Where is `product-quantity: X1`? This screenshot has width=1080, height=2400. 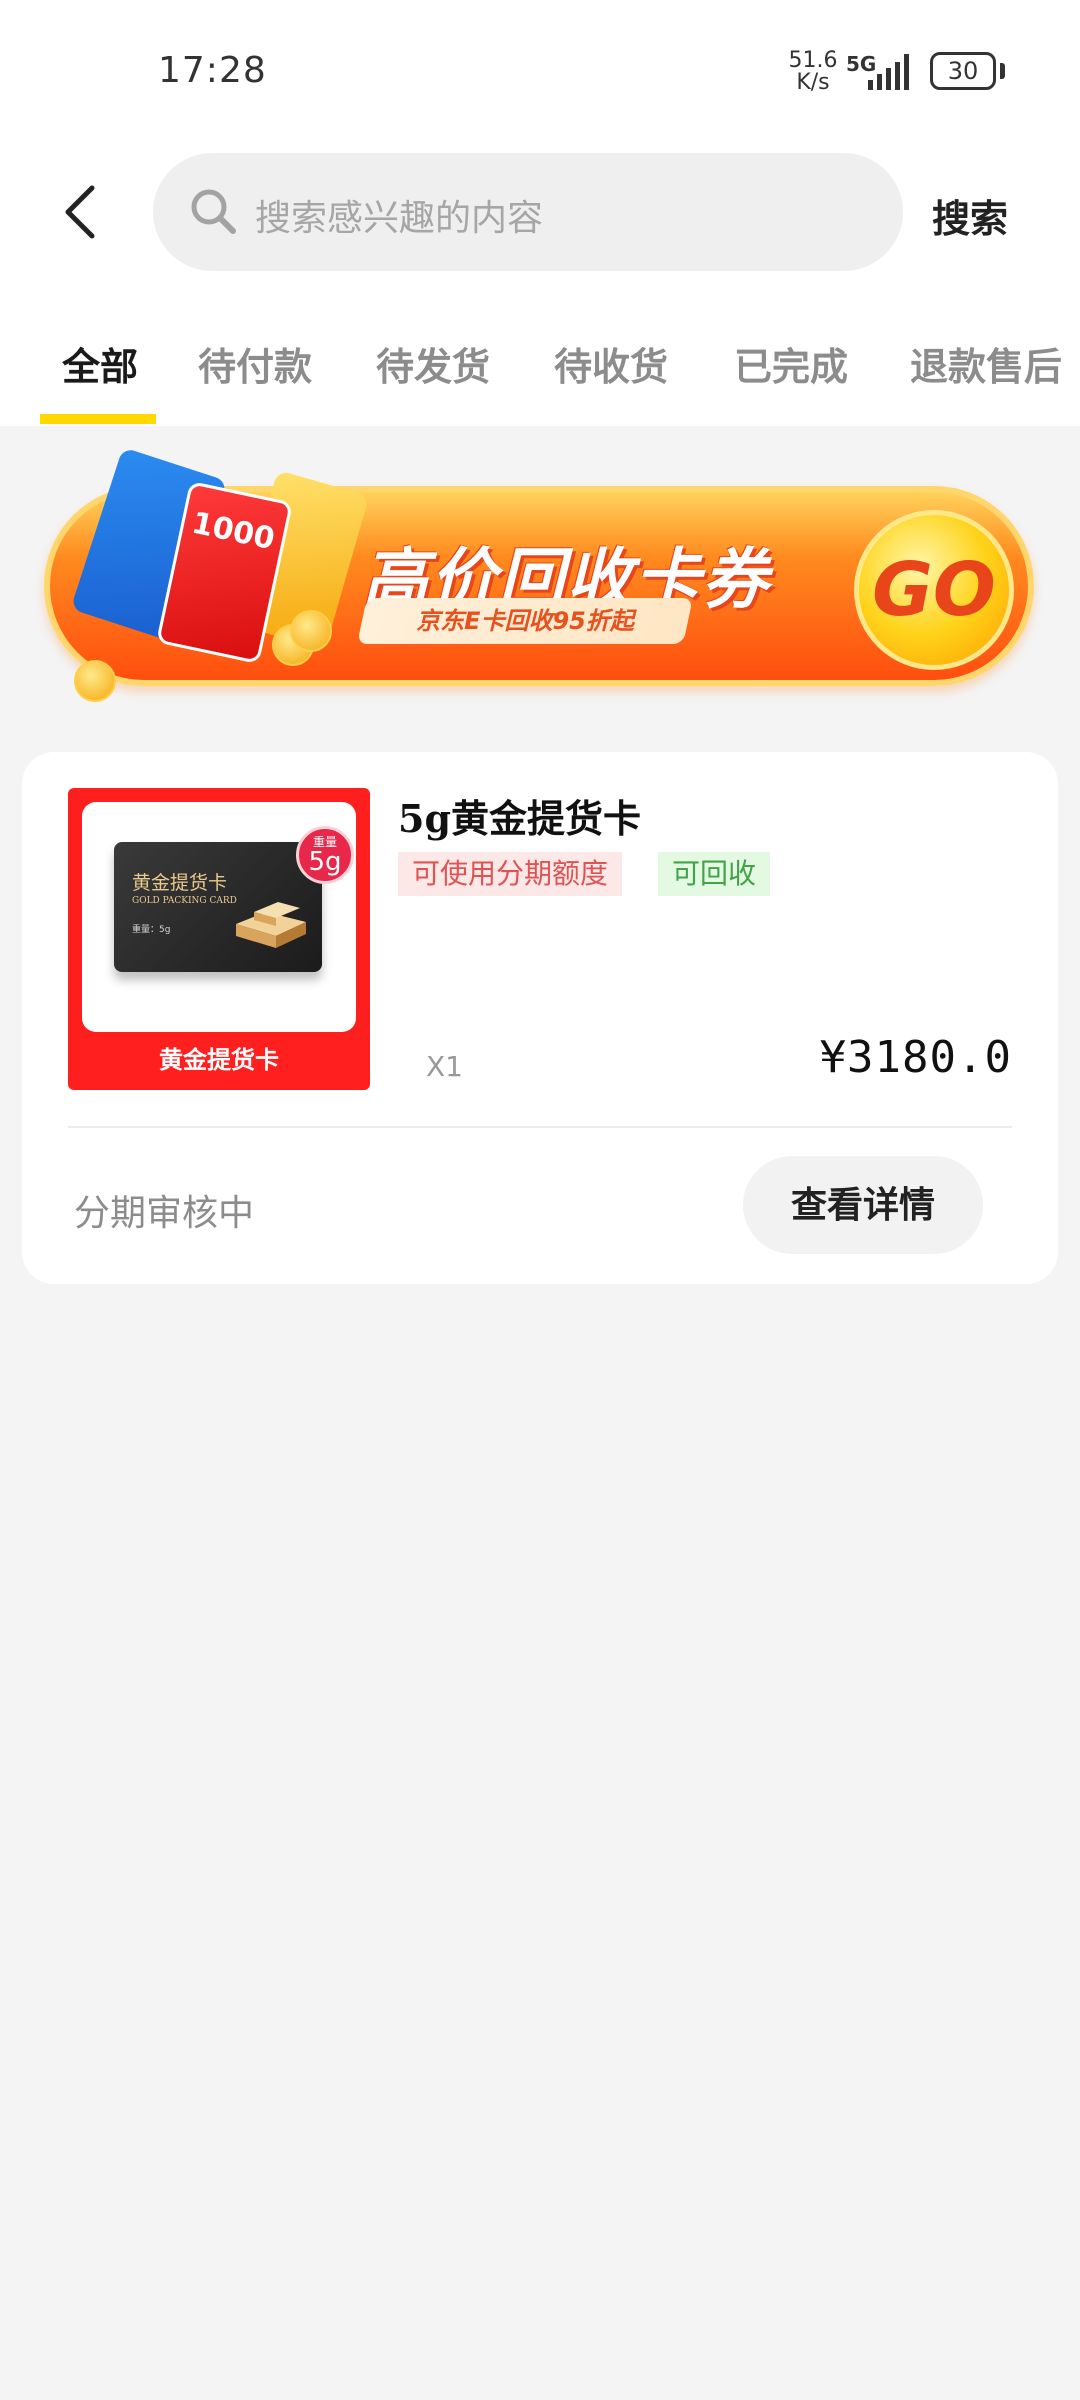
product-quantity: X1 is located at coordinates (444, 1066).